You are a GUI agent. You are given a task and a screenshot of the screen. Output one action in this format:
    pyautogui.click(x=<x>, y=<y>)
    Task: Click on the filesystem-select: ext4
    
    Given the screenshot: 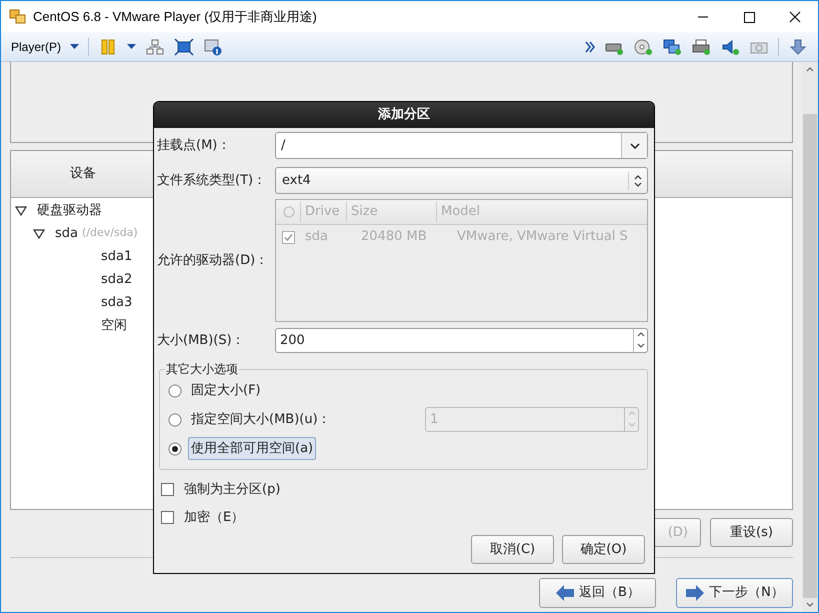 What is the action you would take?
    pyautogui.click(x=461, y=180)
    